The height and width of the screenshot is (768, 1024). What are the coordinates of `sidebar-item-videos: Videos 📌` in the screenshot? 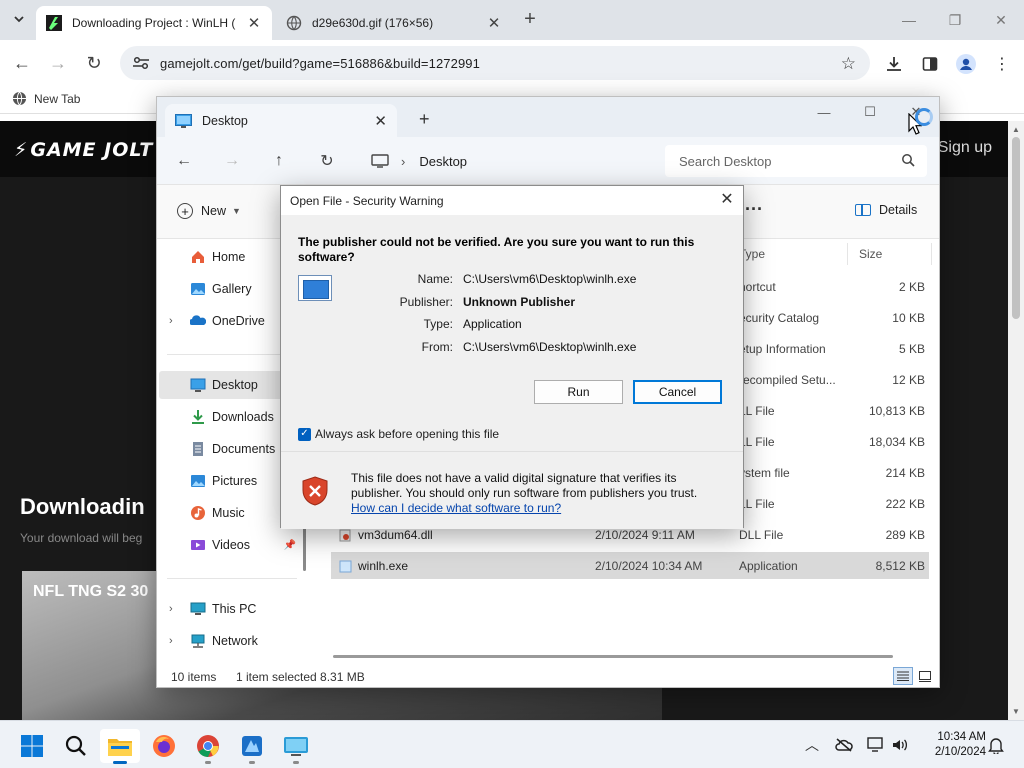 It's located at (230, 545).